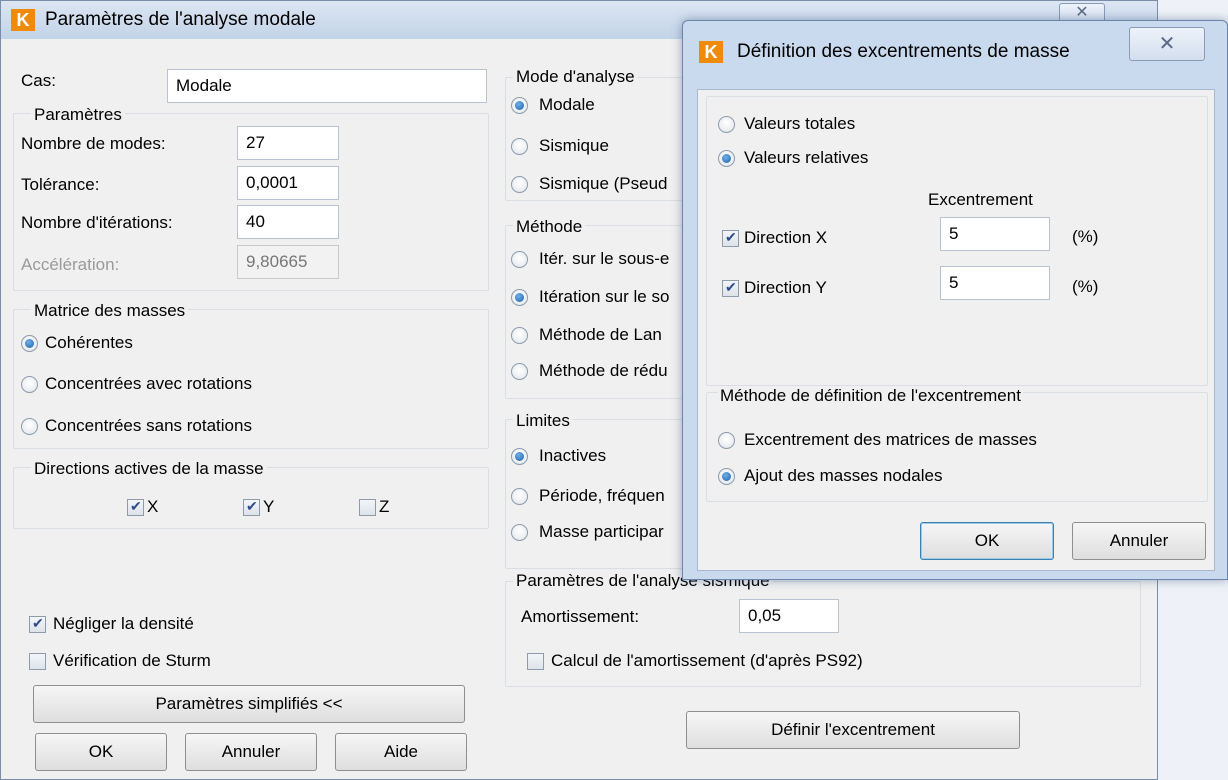 This screenshot has width=1228, height=780. Describe the element at coordinates (519, 259) in the screenshot. I see `radio-iter-sous-espace` at that location.